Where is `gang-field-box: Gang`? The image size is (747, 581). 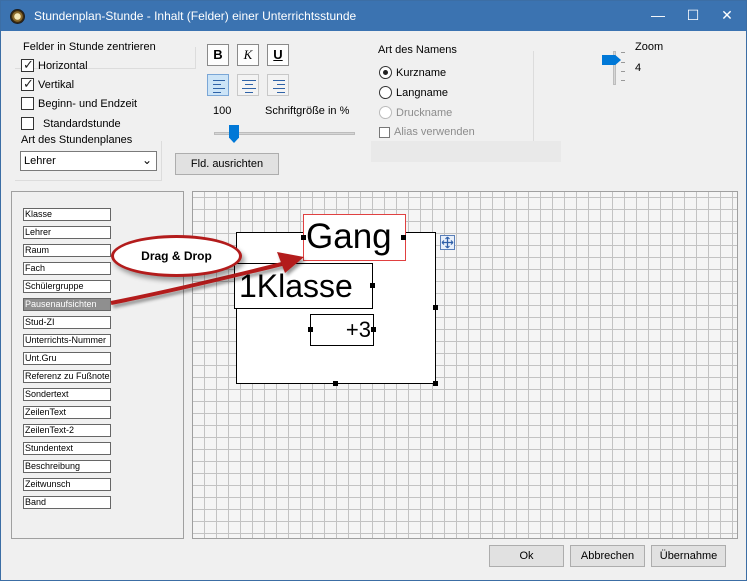
gang-field-box: Gang is located at coordinates (354, 237).